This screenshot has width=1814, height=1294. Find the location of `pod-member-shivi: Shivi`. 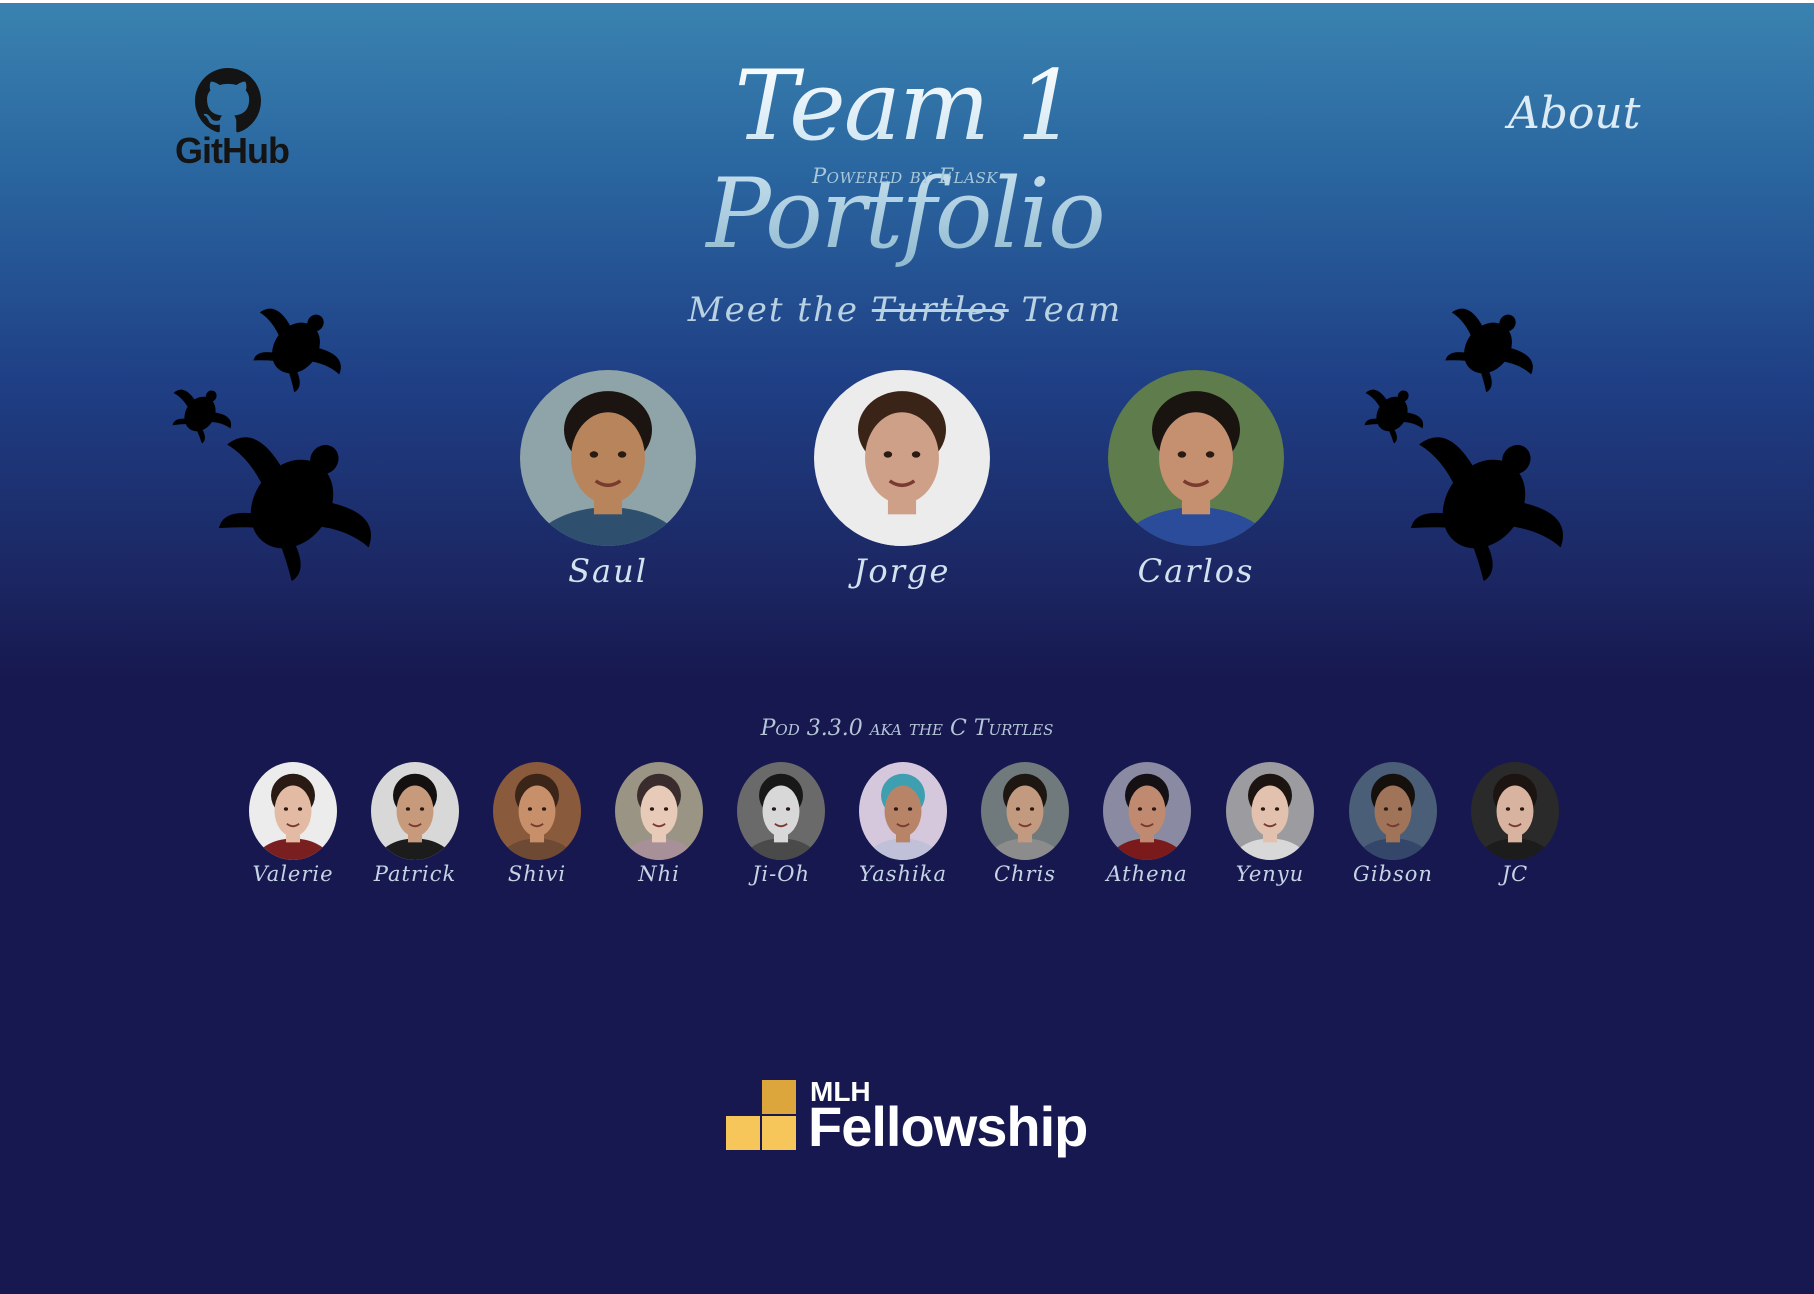

pod-member-shivi: Shivi is located at coordinates (537, 824).